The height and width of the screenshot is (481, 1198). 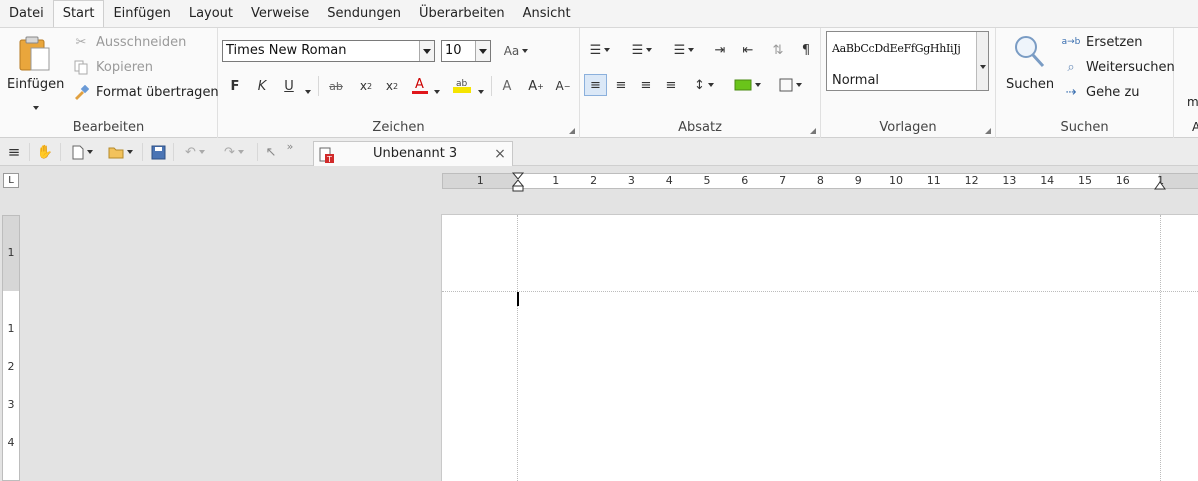 What do you see at coordinates (290, 146) in the screenshot?
I see `overflow-chevron-icon: »` at bounding box center [290, 146].